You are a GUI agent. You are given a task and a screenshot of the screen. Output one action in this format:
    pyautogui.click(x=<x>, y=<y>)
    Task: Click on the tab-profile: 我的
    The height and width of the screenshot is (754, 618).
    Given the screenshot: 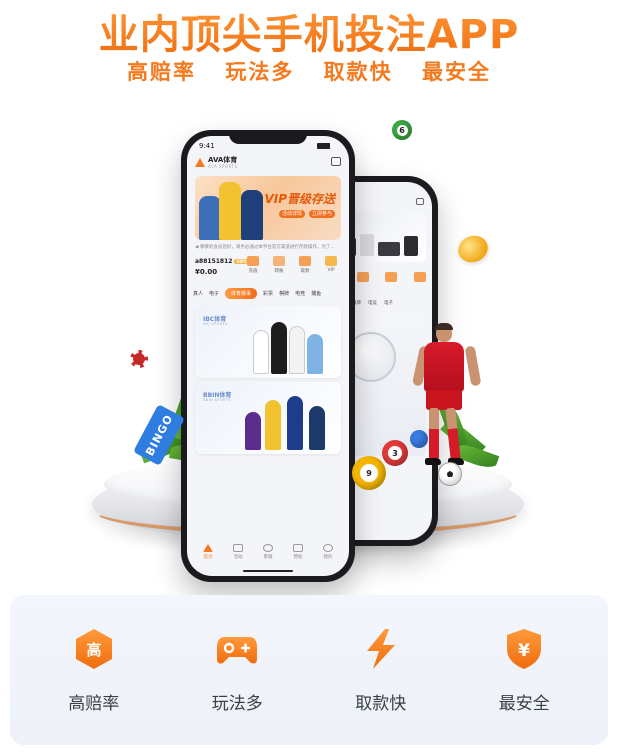 What is the action you would take?
    pyautogui.click(x=328, y=552)
    